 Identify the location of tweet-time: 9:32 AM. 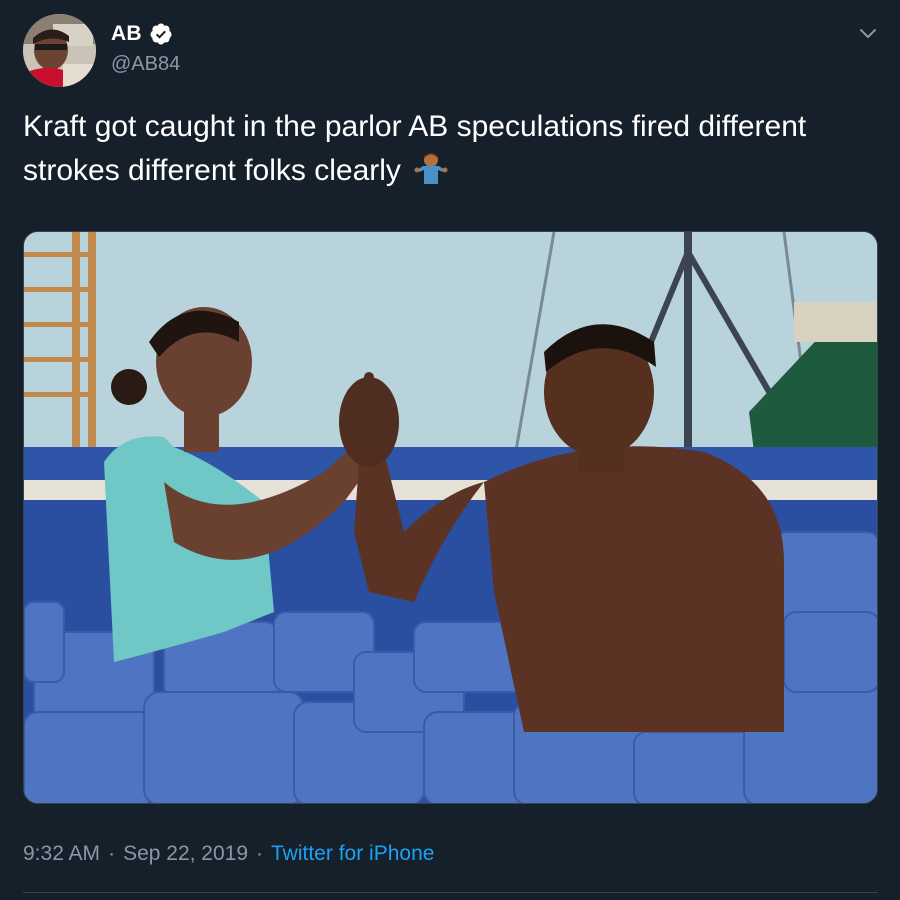
(61, 854).